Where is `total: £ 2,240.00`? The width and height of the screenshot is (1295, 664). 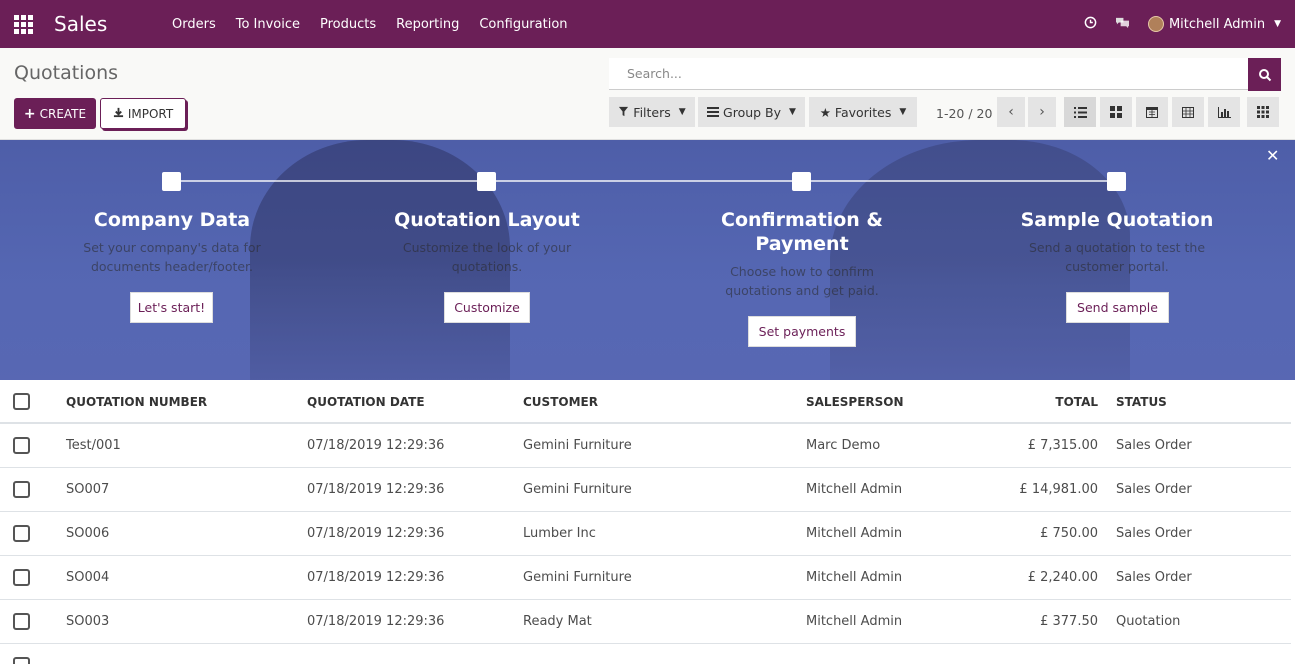
total: £ 2,240.00 is located at coordinates (1062, 577).